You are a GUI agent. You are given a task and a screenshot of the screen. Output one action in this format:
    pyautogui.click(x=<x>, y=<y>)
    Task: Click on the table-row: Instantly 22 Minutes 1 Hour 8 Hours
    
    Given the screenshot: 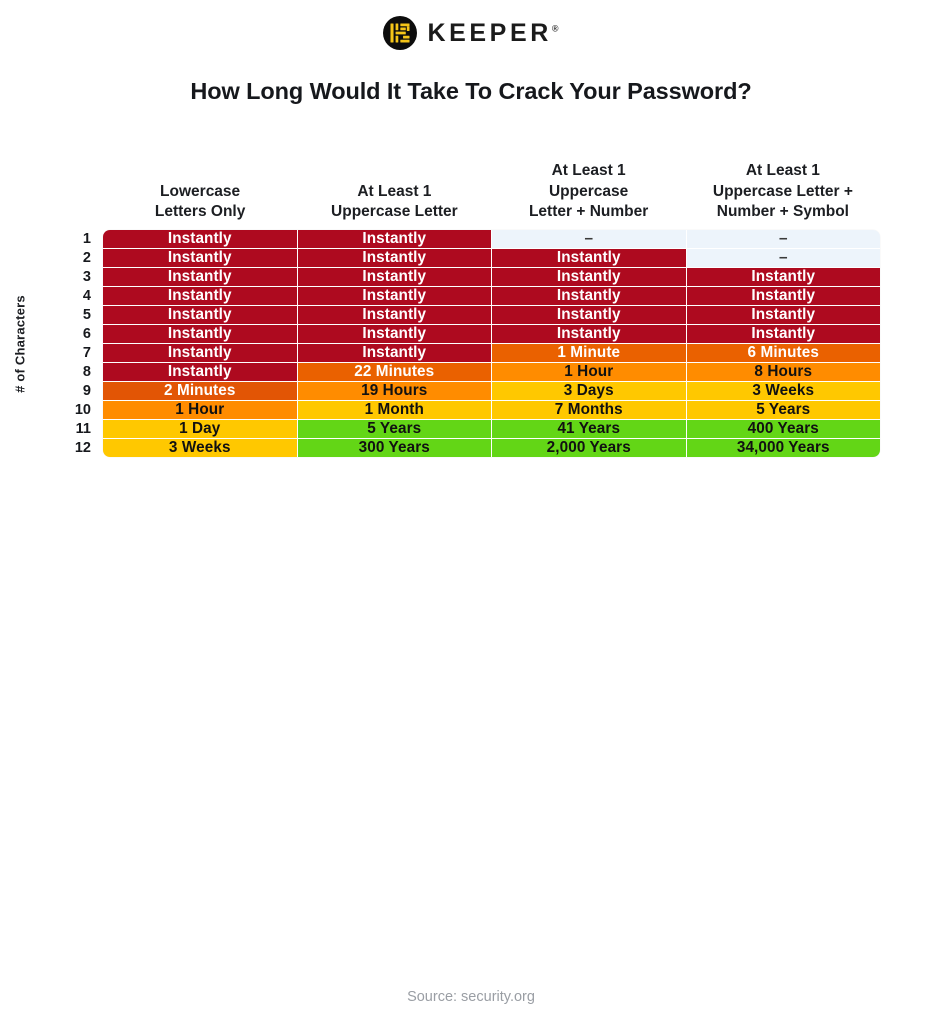 What is the action you would take?
    pyautogui.click(x=491, y=372)
    